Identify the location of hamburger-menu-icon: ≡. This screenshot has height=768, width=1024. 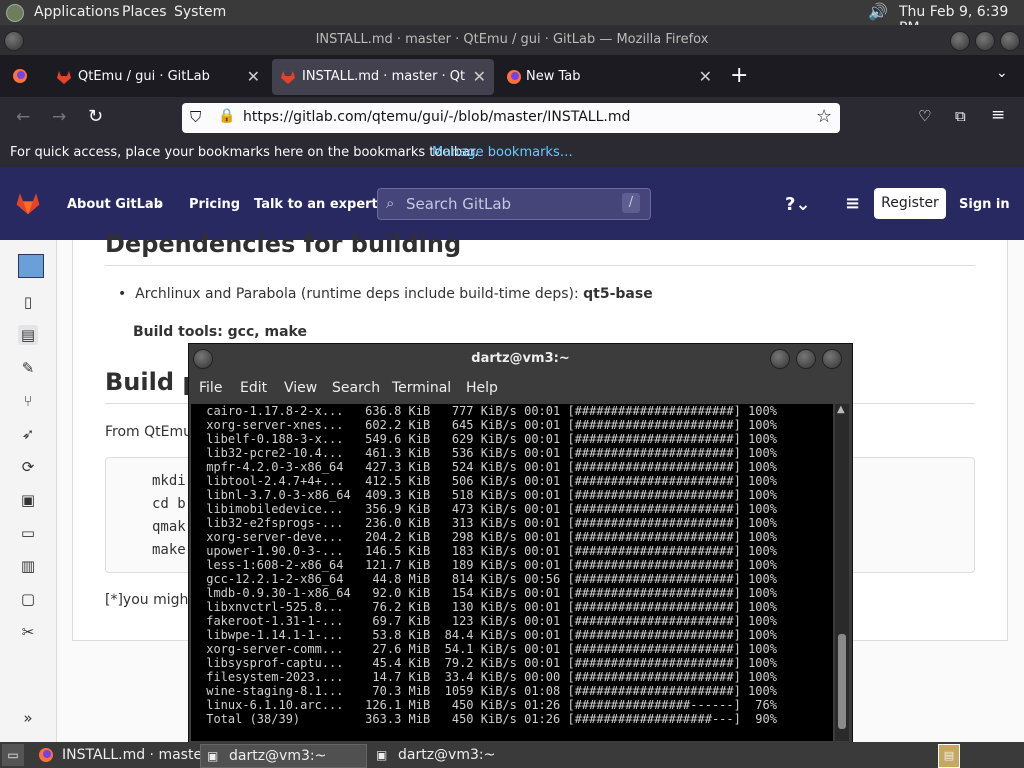
(852, 203).